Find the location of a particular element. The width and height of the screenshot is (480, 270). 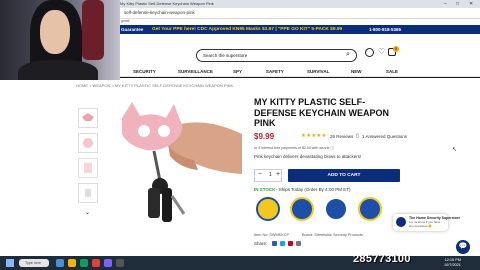

quantity-input: 1 is located at coordinates (270, 175).